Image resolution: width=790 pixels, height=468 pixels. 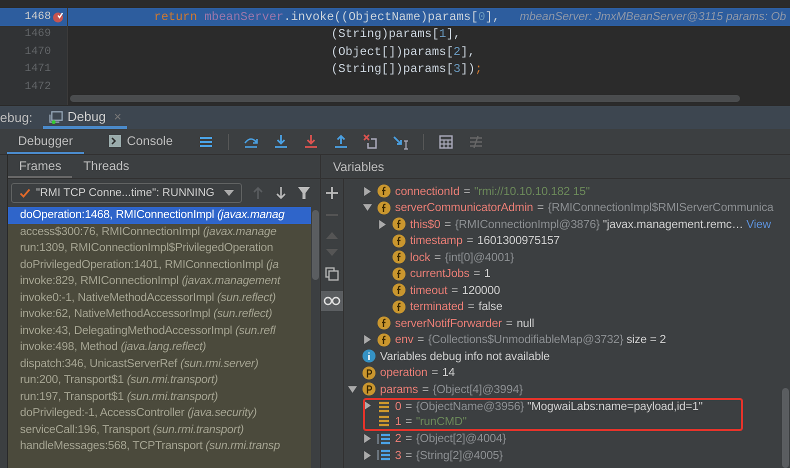 I want to click on toolbar-tab: Debugger, so click(x=45, y=141).